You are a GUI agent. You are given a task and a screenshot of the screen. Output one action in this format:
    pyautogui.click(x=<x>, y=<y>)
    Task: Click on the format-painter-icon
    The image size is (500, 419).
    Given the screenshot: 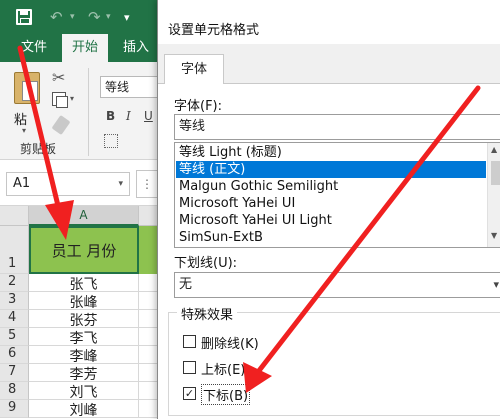 What is the action you would take?
    pyautogui.click(x=61, y=125)
    